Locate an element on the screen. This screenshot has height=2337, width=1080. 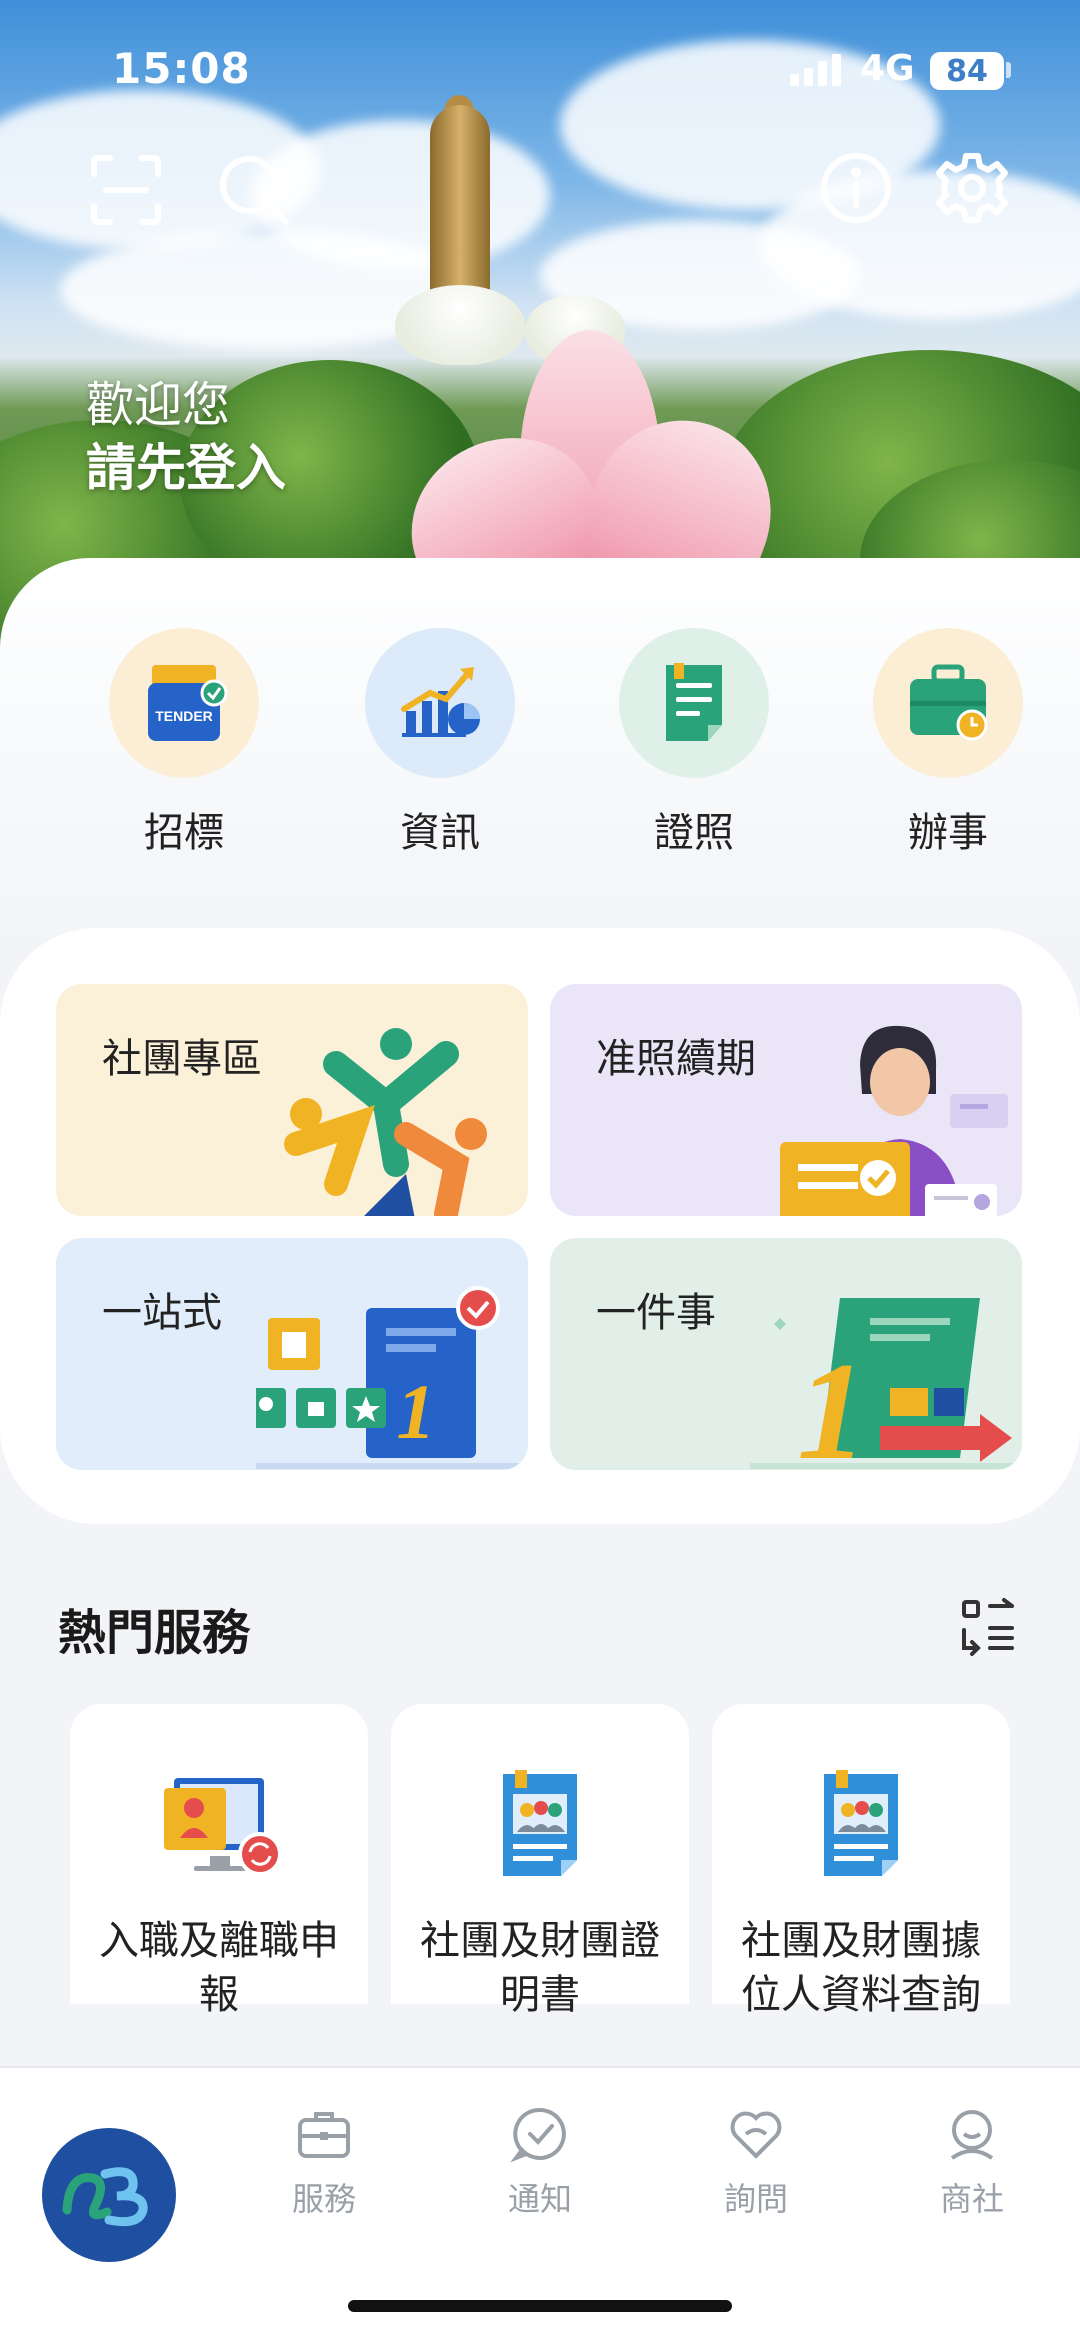
renewal-person-icon is located at coordinates (894, 1120).